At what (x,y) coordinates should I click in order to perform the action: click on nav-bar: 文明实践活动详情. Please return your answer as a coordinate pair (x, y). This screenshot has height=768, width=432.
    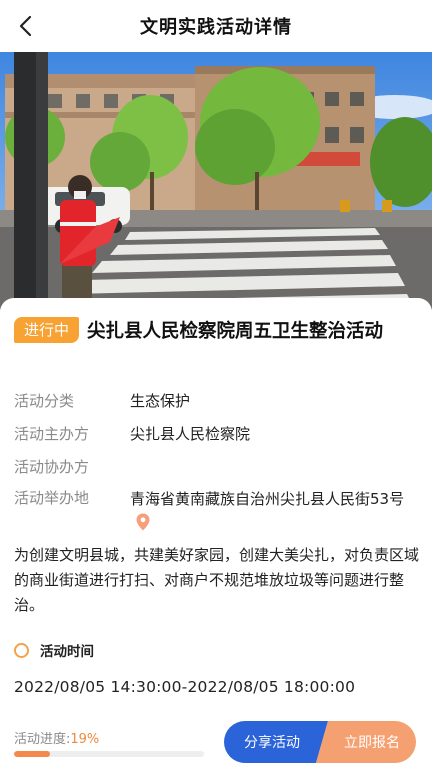
    Looking at the image, I should click on (216, 26).